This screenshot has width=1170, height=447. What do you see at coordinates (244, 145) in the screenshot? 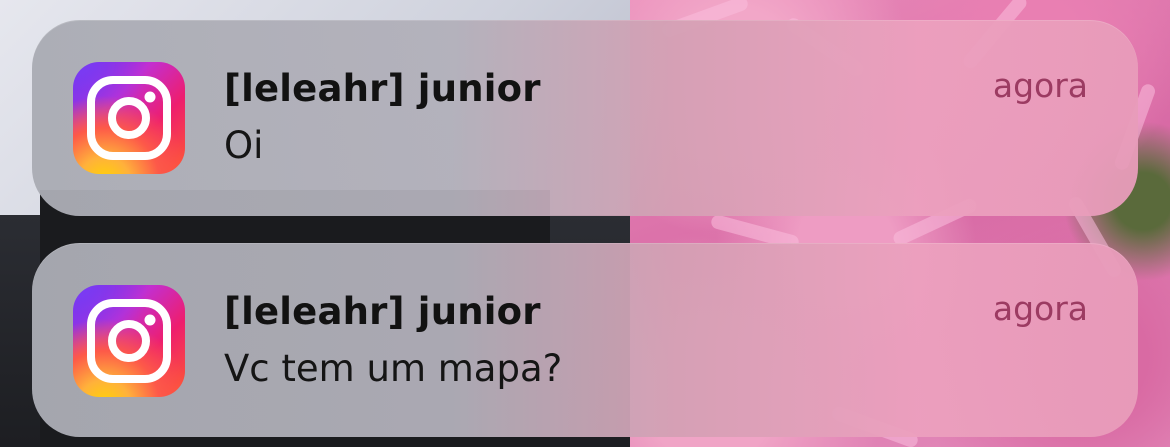
I see `notification-message: Oi` at bounding box center [244, 145].